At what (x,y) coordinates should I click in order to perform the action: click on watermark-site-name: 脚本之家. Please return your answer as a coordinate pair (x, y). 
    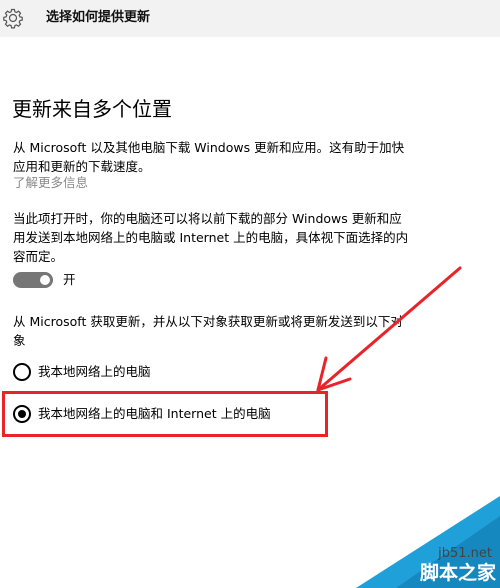
    Looking at the image, I should click on (457, 573).